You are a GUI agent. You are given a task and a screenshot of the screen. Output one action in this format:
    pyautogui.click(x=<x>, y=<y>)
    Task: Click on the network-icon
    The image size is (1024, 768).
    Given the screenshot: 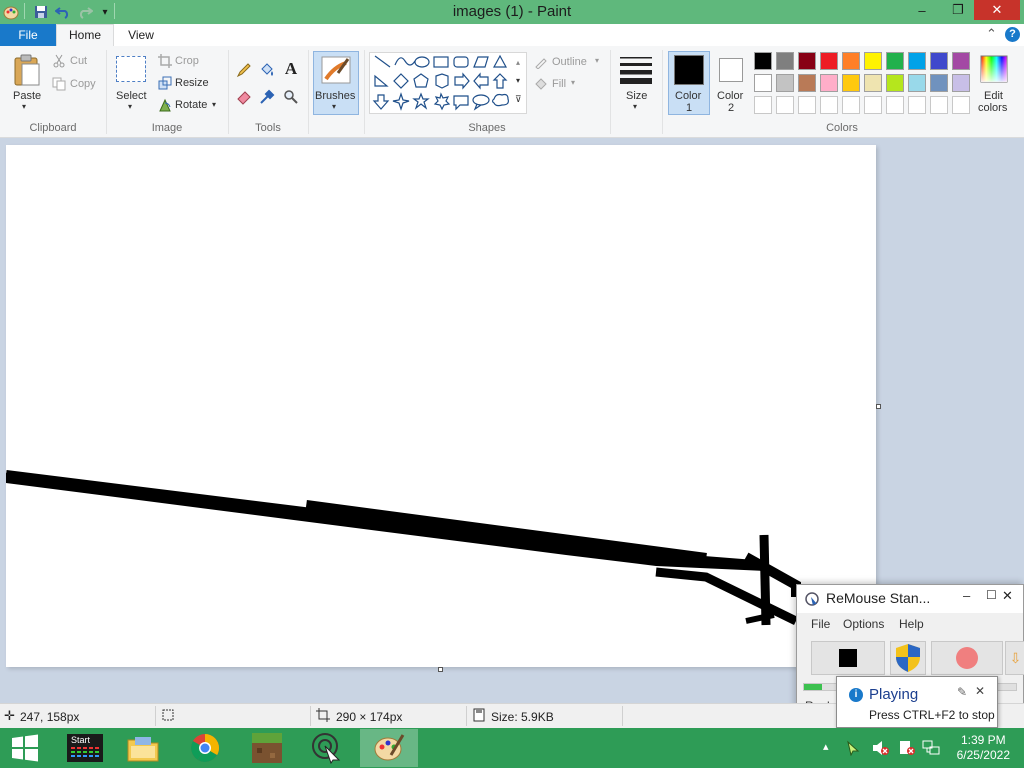 What is the action you would take?
    pyautogui.click(x=931, y=749)
    